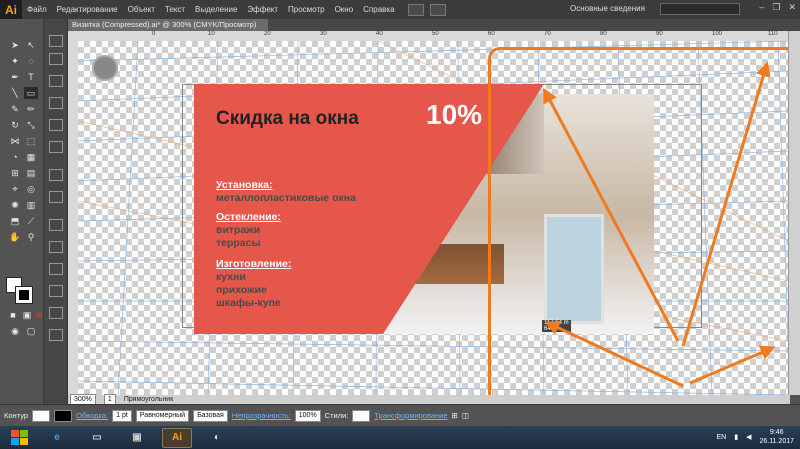 This screenshot has width=800, height=449. I want to click on free-transform-icon: ⬚, so click(31, 141).